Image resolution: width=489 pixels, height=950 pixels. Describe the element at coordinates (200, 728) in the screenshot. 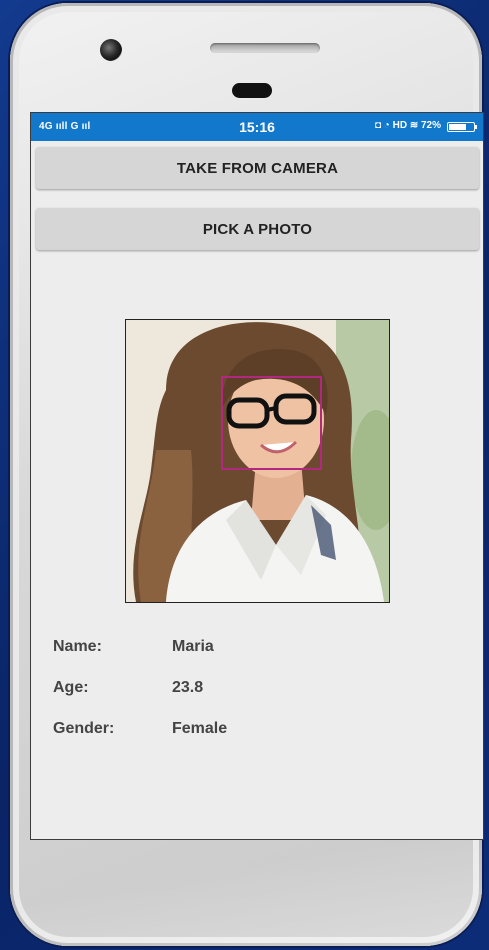

I see `gender-value: Female` at that location.